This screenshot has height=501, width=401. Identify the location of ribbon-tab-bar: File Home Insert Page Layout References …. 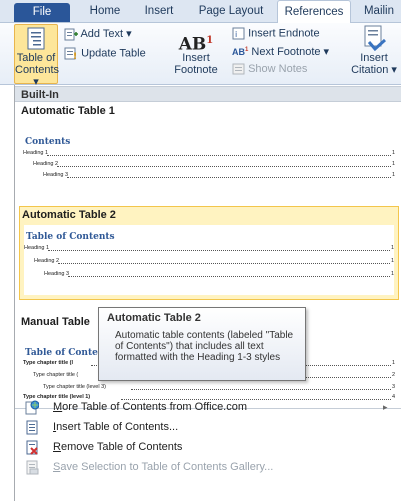
(200, 12).